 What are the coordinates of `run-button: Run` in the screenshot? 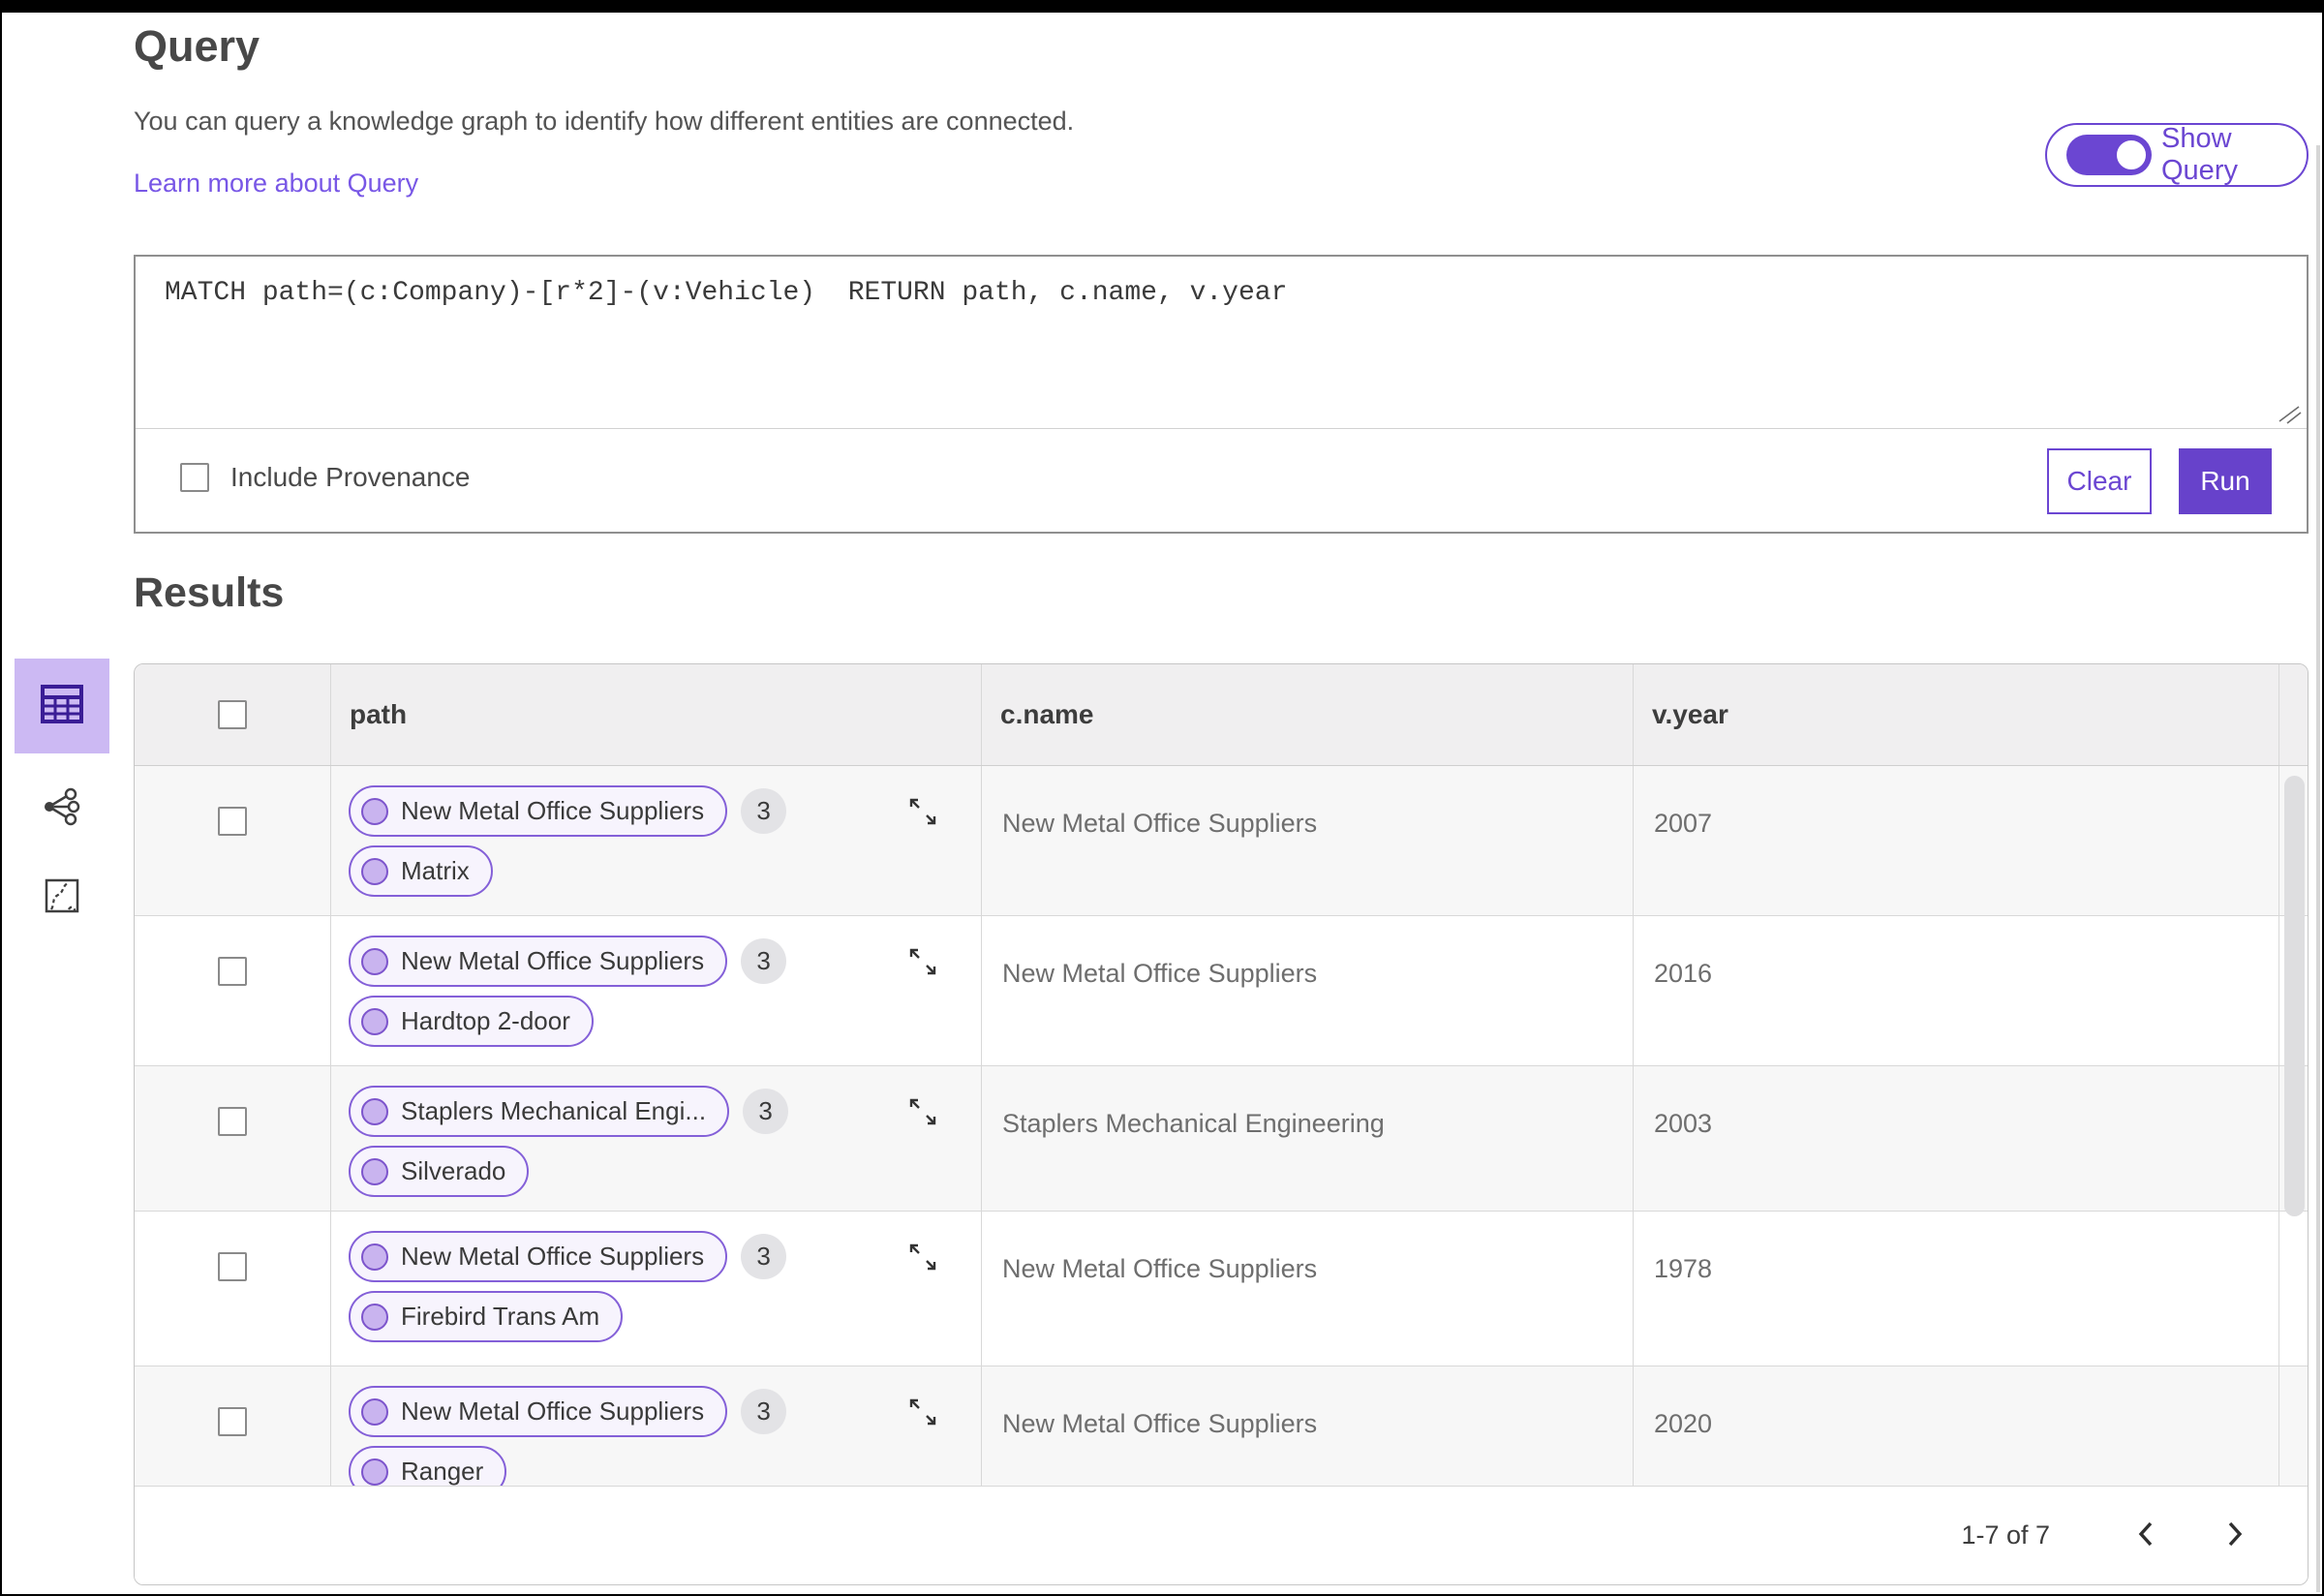 It's located at (2225, 481).